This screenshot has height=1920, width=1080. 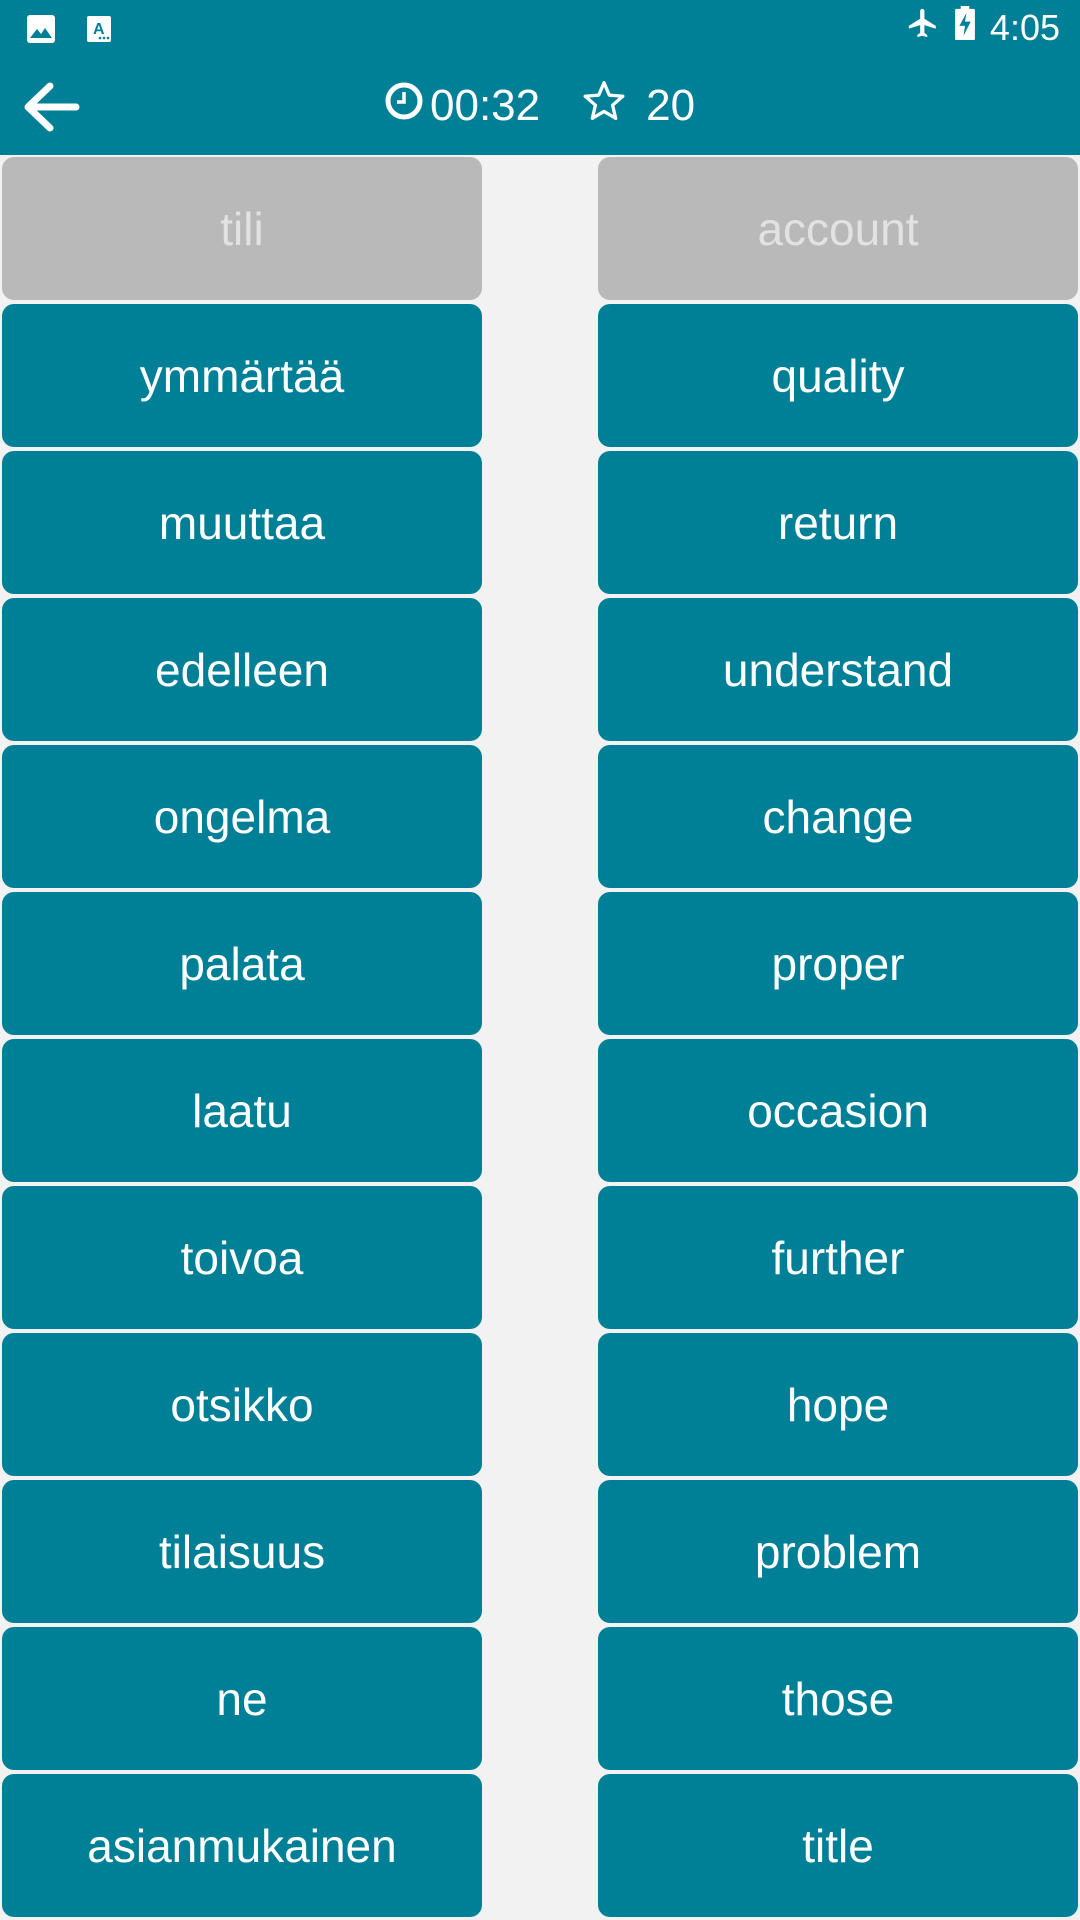 What do you see at coordinates (41, 31) in the screenshot?
I see `image-icon` at bounding box center [41, 31].